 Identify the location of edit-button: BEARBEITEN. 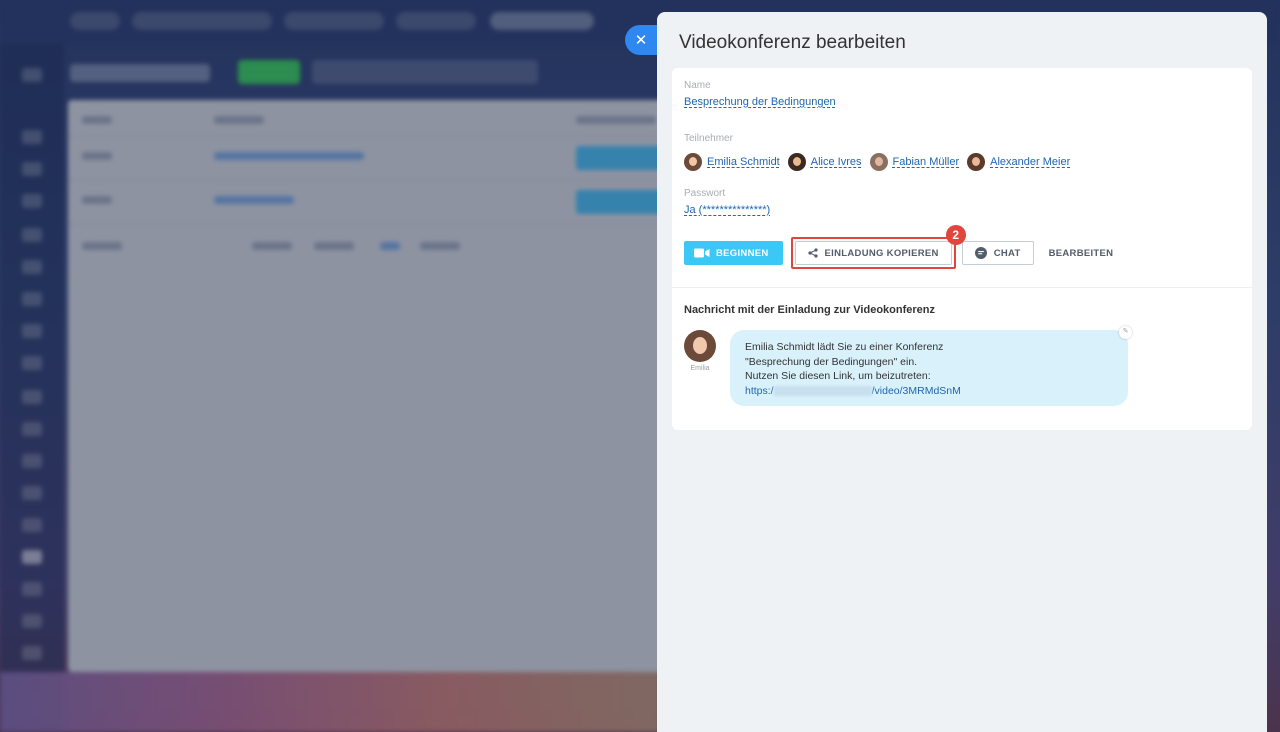
(1081, 253).